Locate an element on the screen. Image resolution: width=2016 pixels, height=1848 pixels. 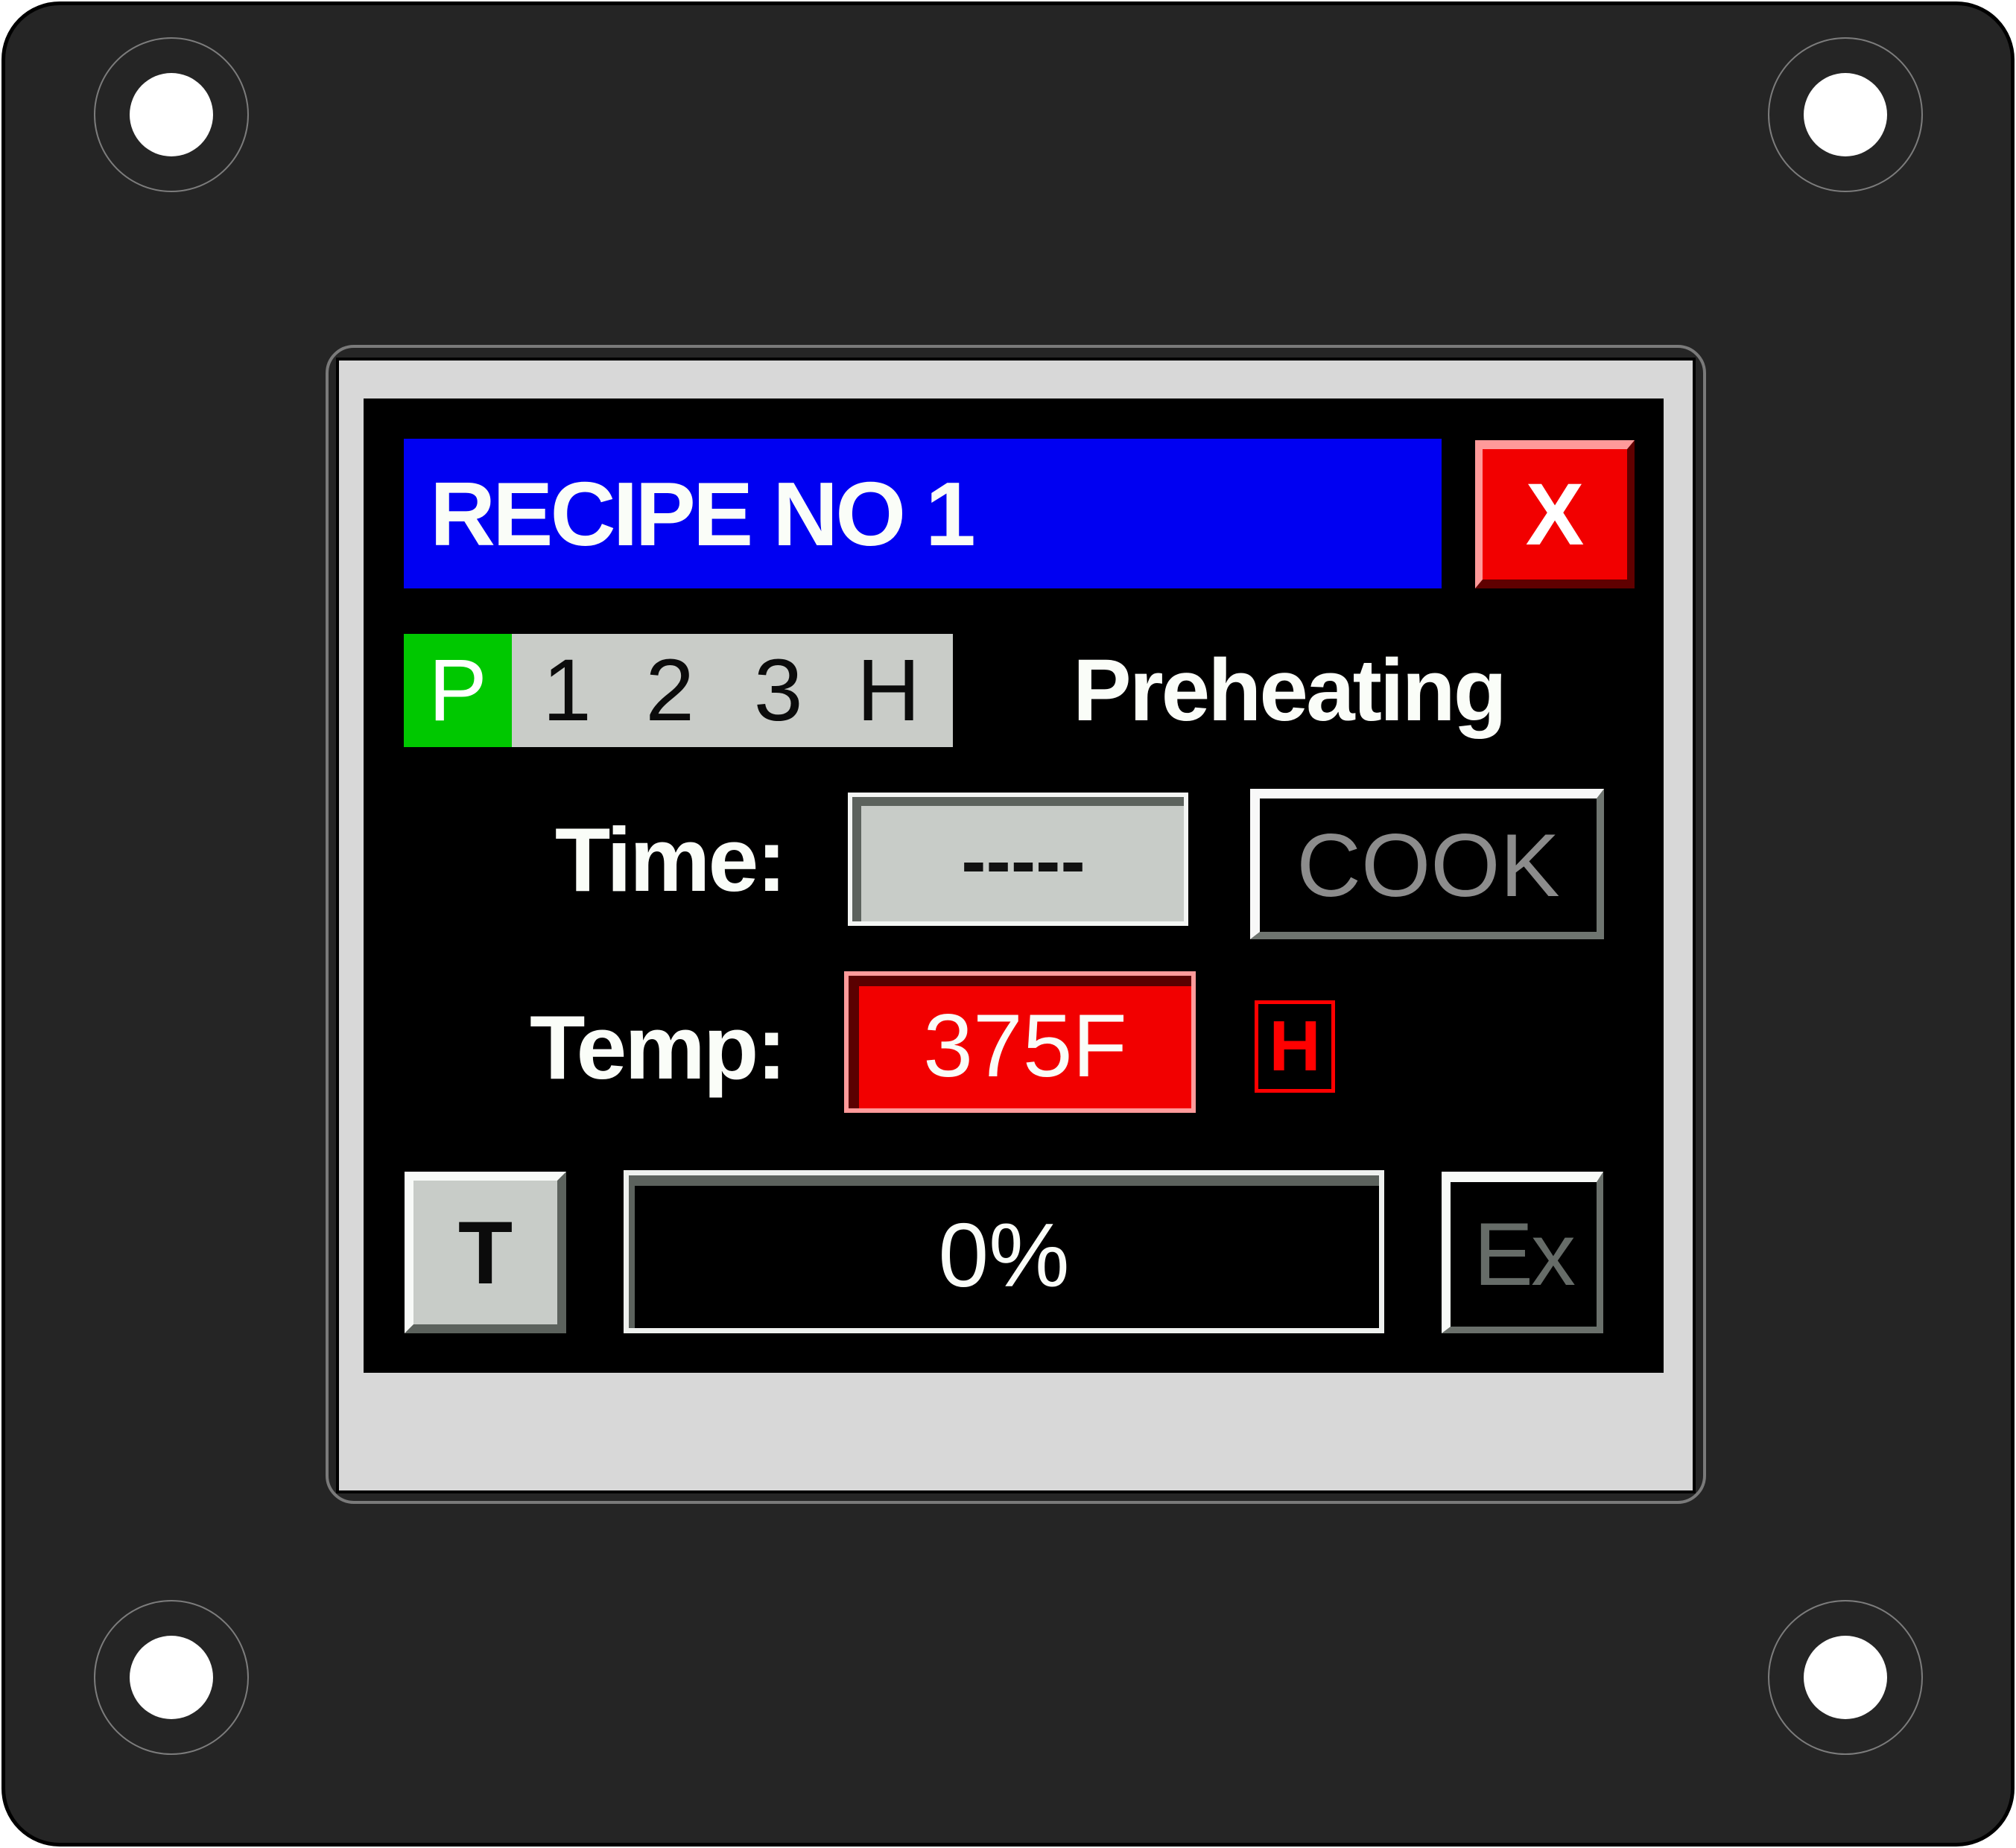
mounting-hole-bottom-right-icon is located at coordinates (1845, 1677).